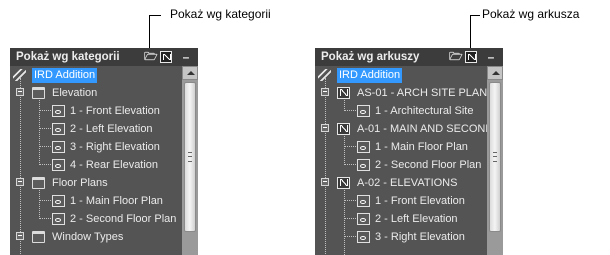 Image resolution: width=610 pixels, height=255 pixels. I want to click on tree-group: Window Types, so click(96, 237).